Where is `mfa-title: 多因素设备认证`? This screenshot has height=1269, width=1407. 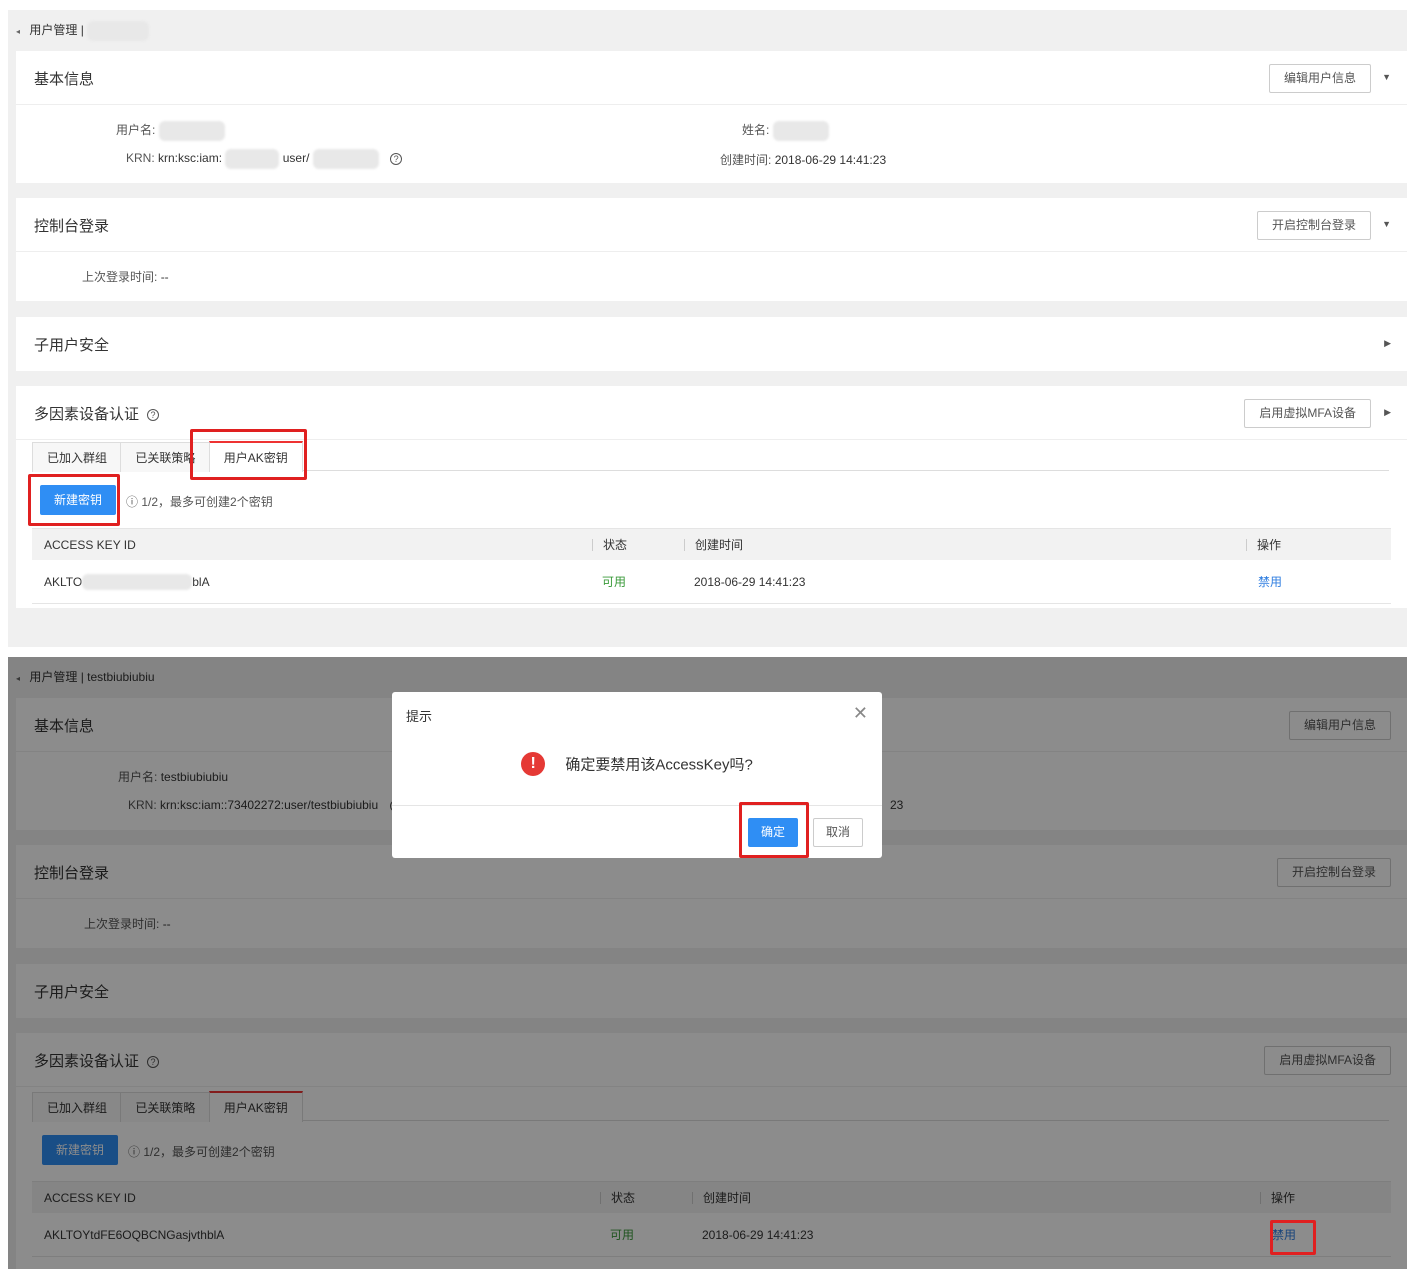 mfa-title: 多因素设备认证 is located at coordinates (87, 414).